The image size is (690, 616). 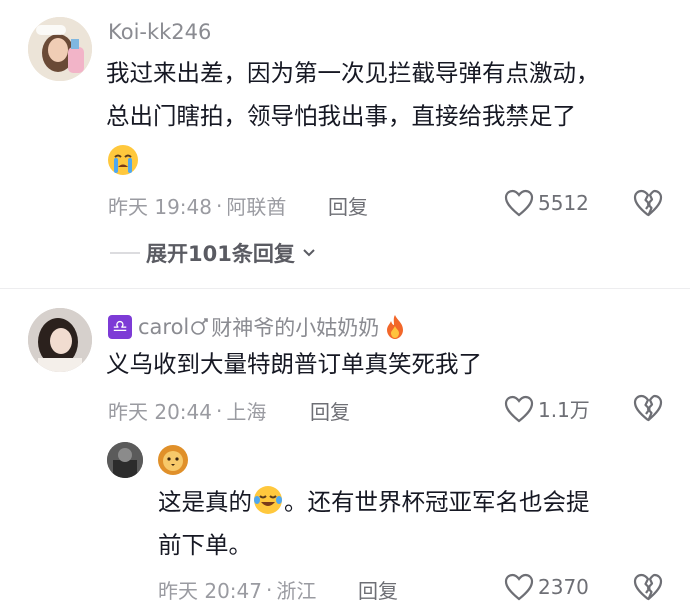 What do you see at coordinates (246, 412) in the screenshot?
I see `location: 上海` at bounding box center [246, 412].